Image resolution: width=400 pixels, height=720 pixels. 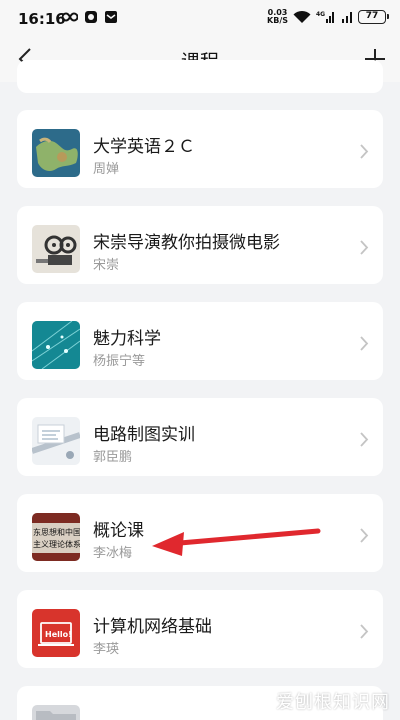 I want to click on annotation-arrow, so click(x=236, y=542).